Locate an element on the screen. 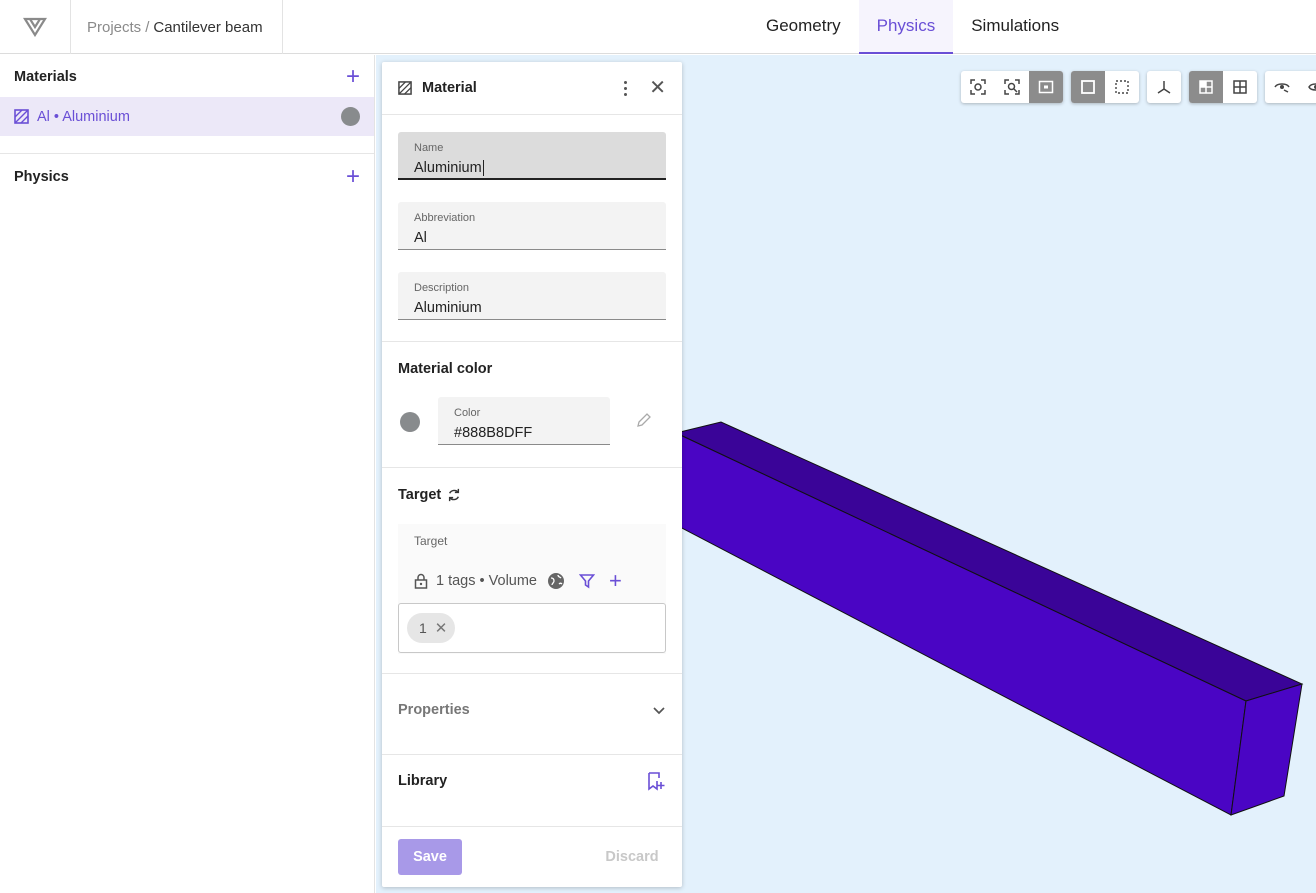  fit-all-button is located at coordinates (978, 87).